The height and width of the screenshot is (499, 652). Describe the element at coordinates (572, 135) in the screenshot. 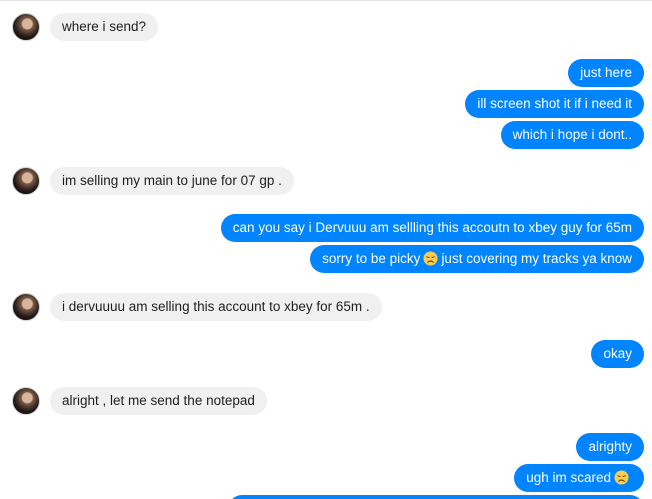

I see `outgoing-message: which i hope i dont..` at that location.